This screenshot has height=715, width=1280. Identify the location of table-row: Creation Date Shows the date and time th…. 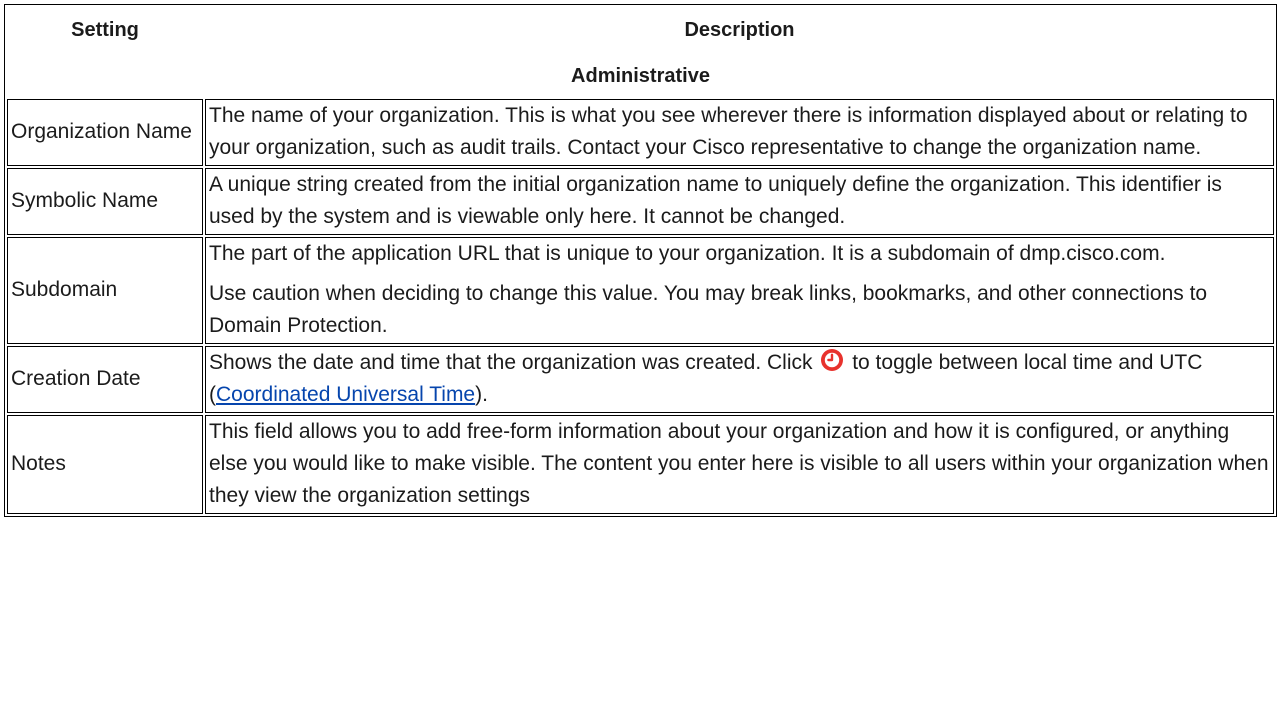
(640, 379).